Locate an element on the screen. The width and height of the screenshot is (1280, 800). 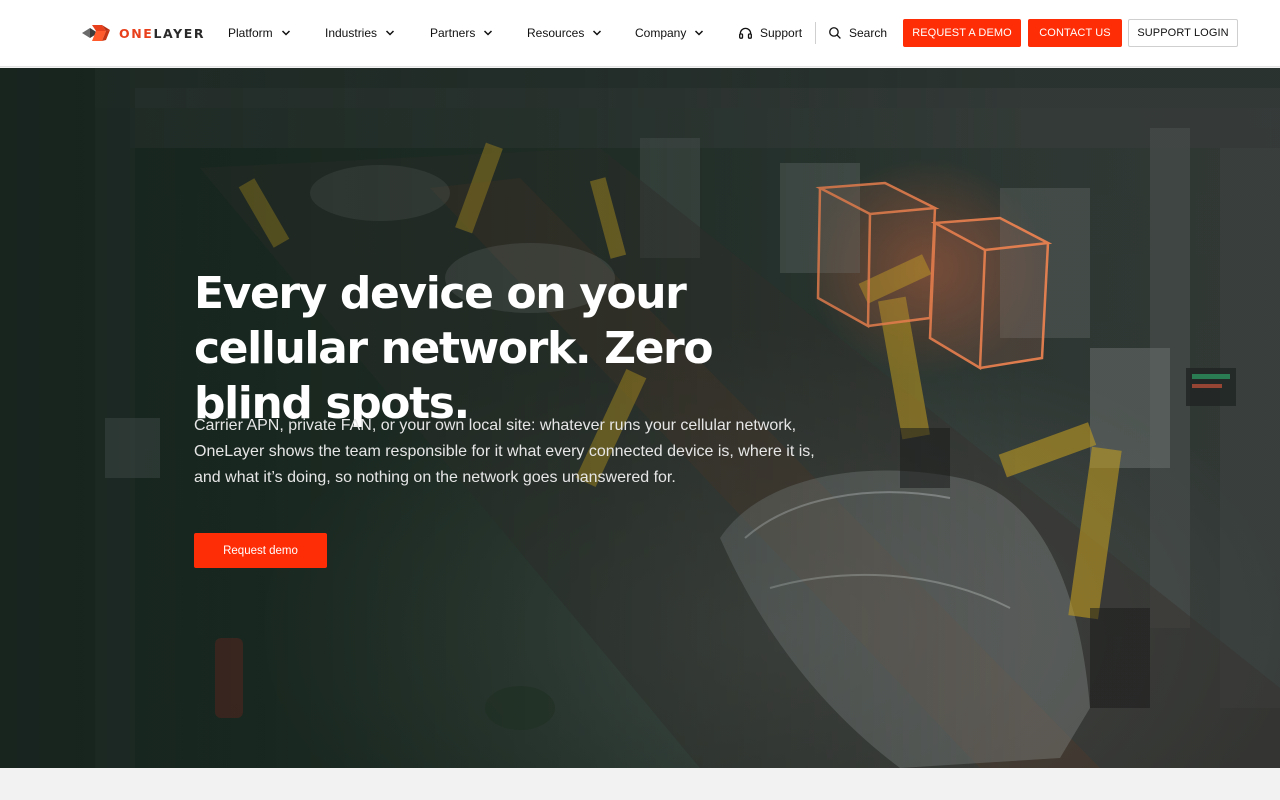
brand-name-layer: LAYER is located at coordinates (179, 33).